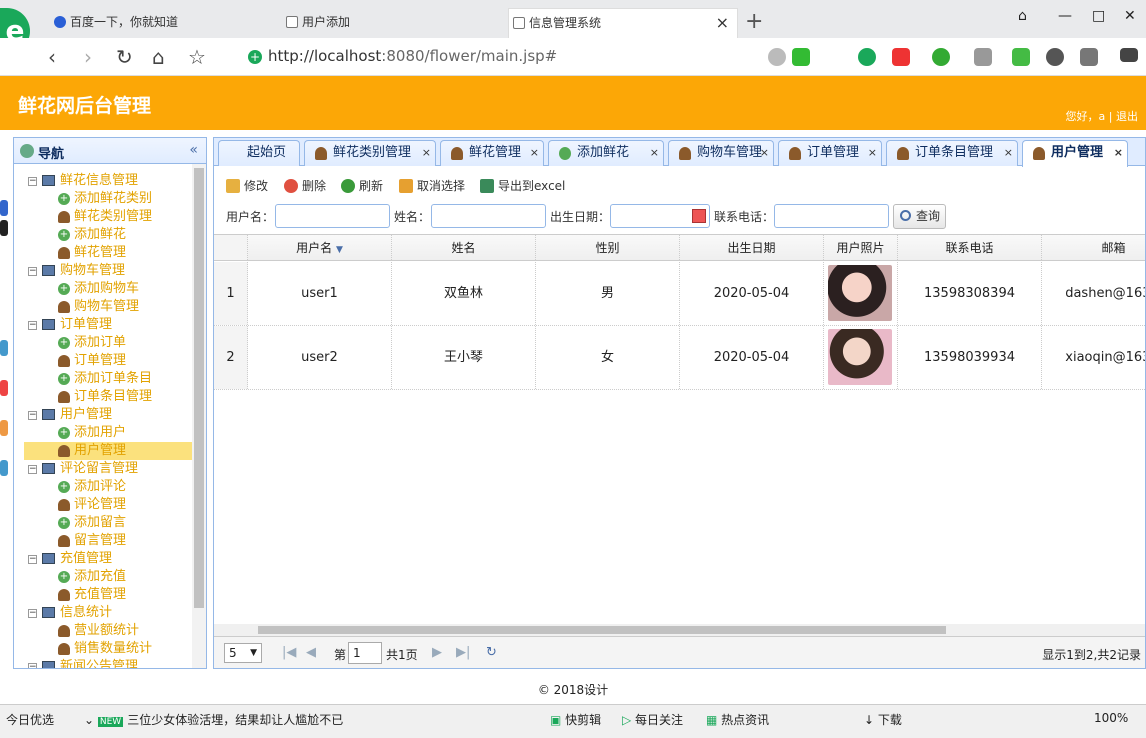 The height and width of the screenshot is (738, 1146). Describe the element at coordinates (52, 57) in the screenshot. I see `back-icon: ‹` at that location.